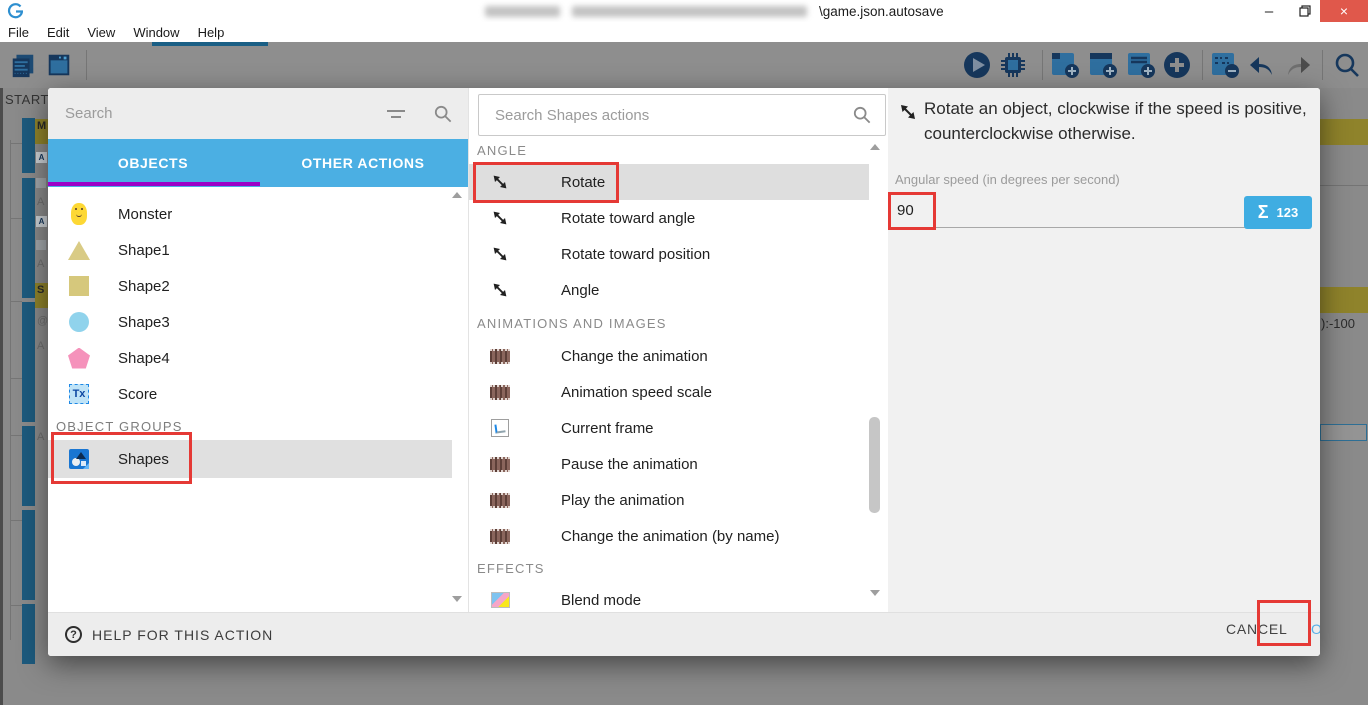 This screenshot has height=705, width=1368. Describe the element at coordinates (669, 182) in the screenshot. I see `action-item-rotate: Rotate` at that location.